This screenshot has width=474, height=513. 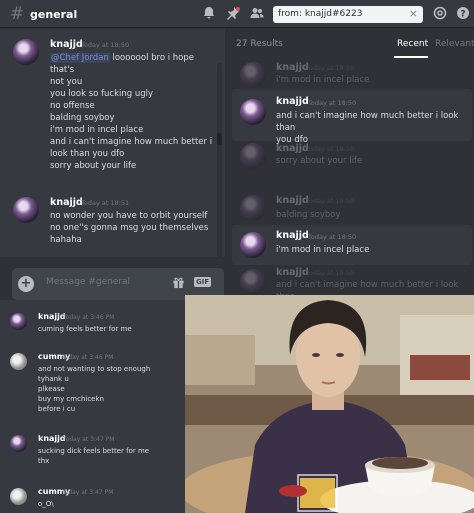 I want to click on mention-icon, so click(x=440, y=14).